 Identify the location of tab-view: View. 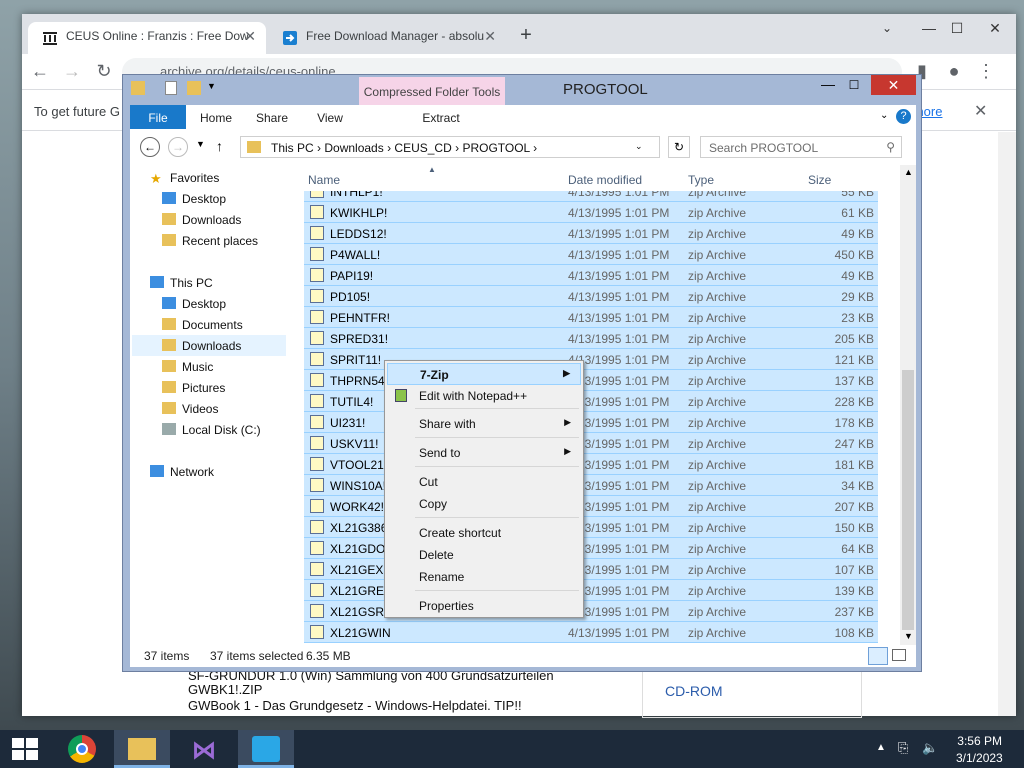
(330, 117).